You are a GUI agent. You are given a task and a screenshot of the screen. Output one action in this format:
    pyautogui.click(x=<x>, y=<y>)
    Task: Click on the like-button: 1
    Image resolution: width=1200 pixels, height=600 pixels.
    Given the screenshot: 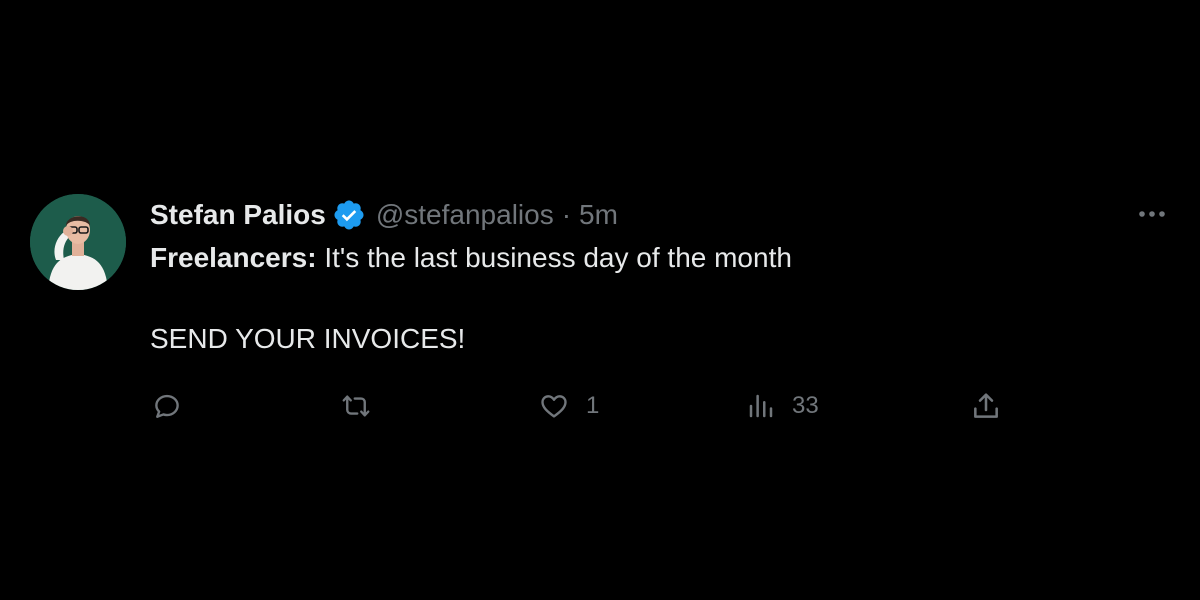 What is the action you would take?
    pyautogui.click(x=568, y=406)
    